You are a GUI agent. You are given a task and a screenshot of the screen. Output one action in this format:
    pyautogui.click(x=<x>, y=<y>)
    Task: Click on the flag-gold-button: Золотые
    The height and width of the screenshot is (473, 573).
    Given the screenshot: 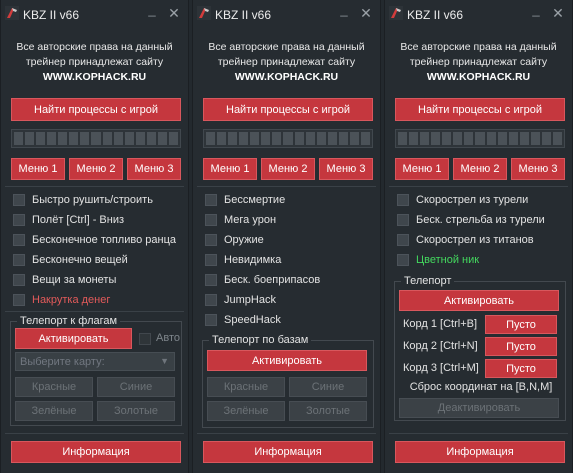 What is the action you would take?
    pyautogui.click(x=136, y=411)
    